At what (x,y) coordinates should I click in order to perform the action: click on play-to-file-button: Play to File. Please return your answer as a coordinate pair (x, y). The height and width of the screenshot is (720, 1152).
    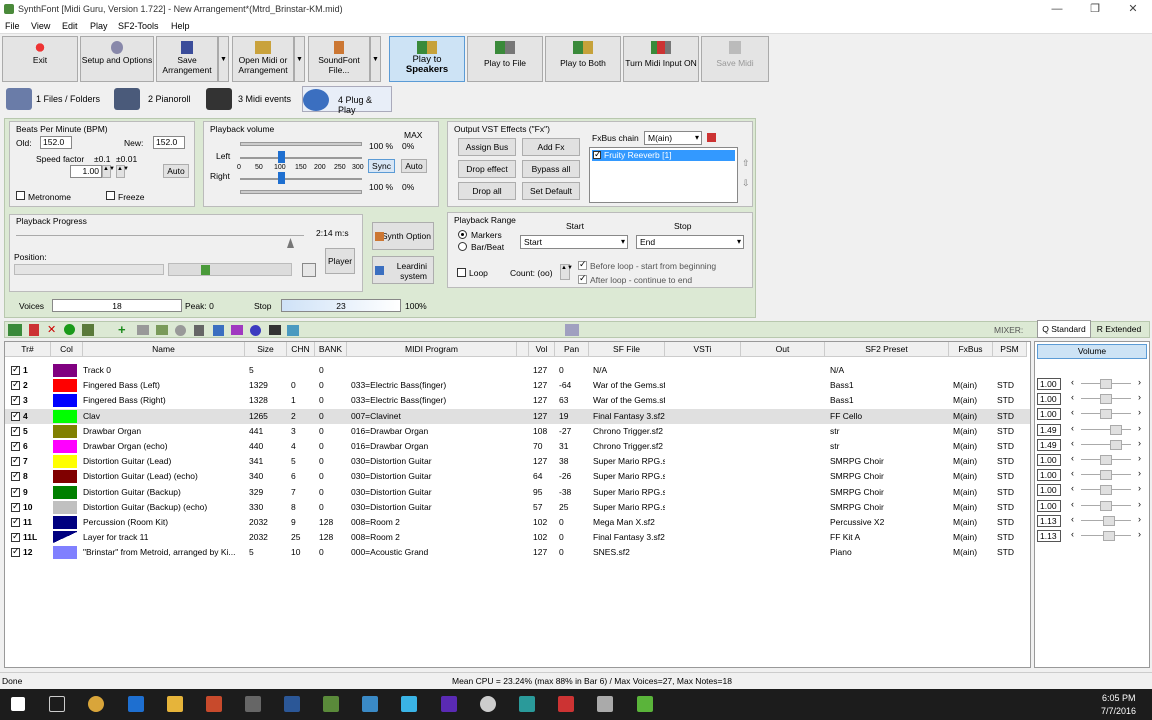
    Looking at the image, I should click on (505, 59).